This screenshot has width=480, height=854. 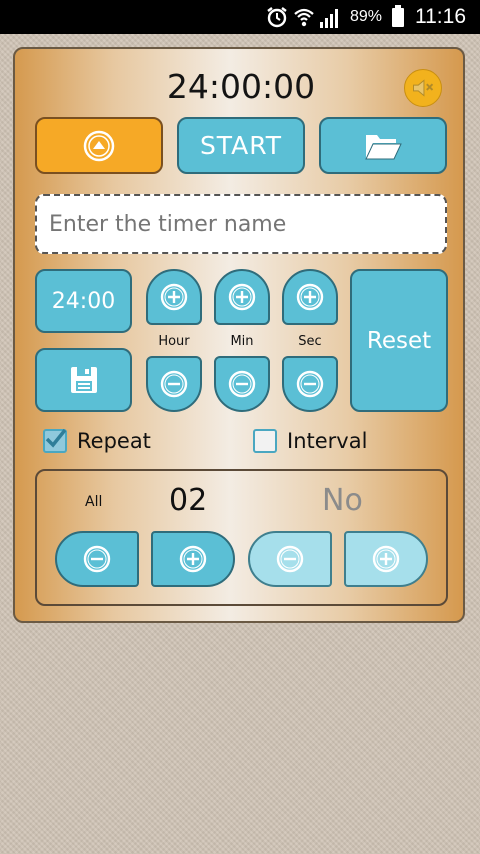 What do you see at coordinates (265, 441) in the screenshot?
I see `interval-checkbox` at bounding box center [265, 441].